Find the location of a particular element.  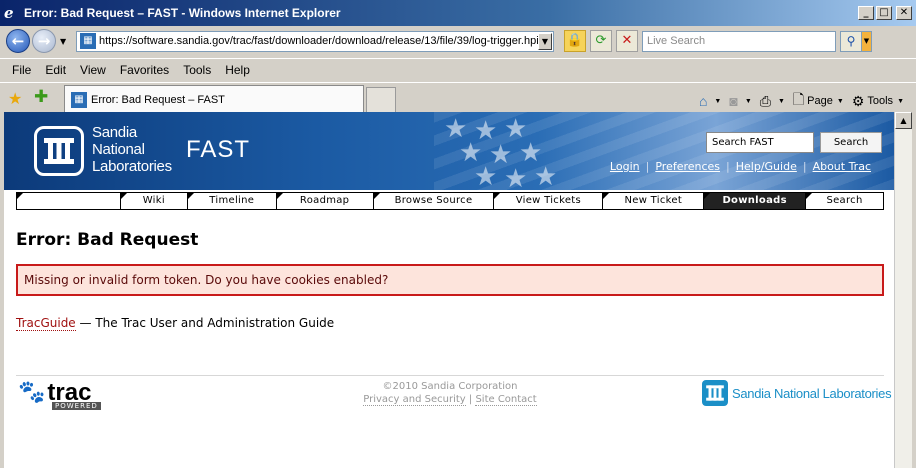

nav-wiki: Wiki is located at coordinates (153, 201).